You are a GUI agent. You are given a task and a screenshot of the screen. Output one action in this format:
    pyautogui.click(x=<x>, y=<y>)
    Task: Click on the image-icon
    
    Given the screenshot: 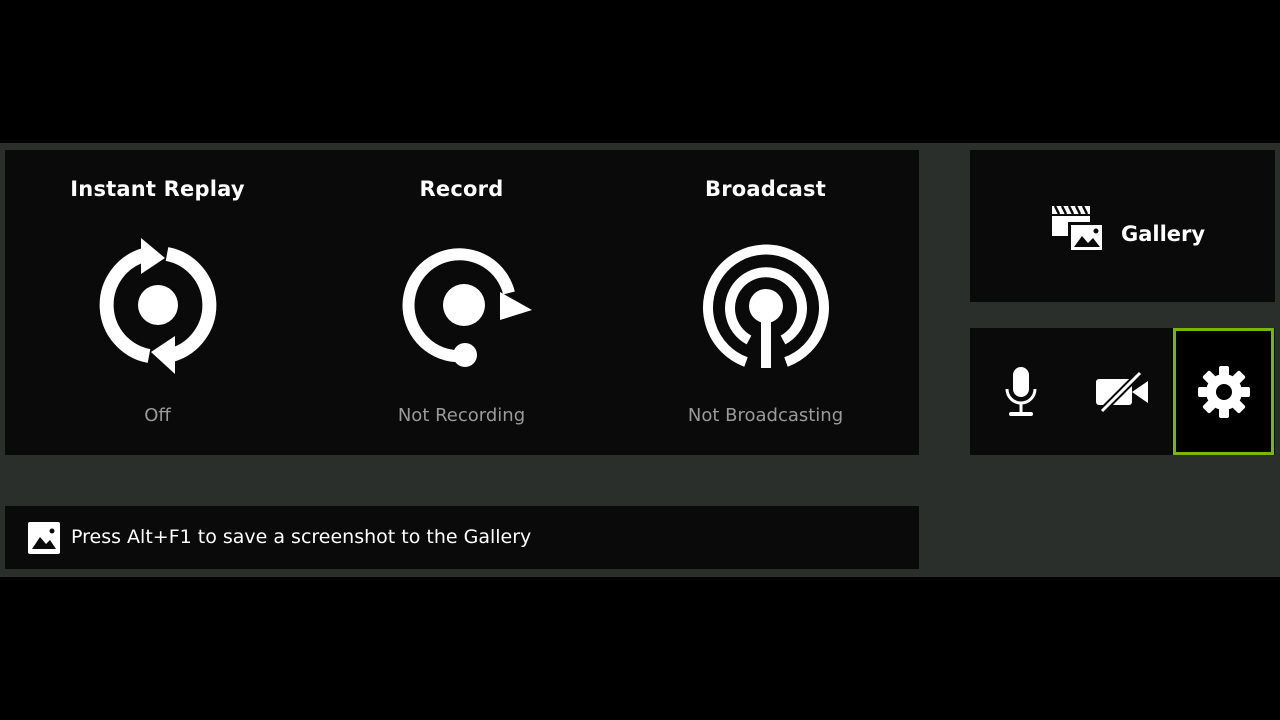 What is the action you would take?
    pyautogui.click(x=44, y=538)
    